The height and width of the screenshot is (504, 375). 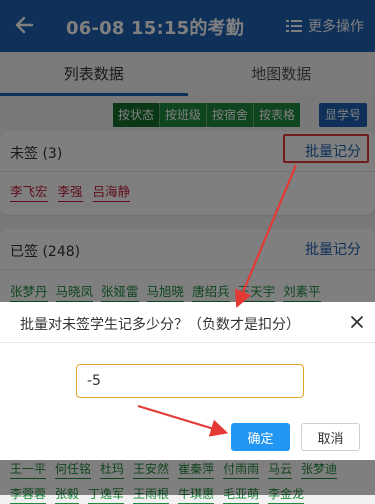 I want to click on divider, so click(x=187, y=342).